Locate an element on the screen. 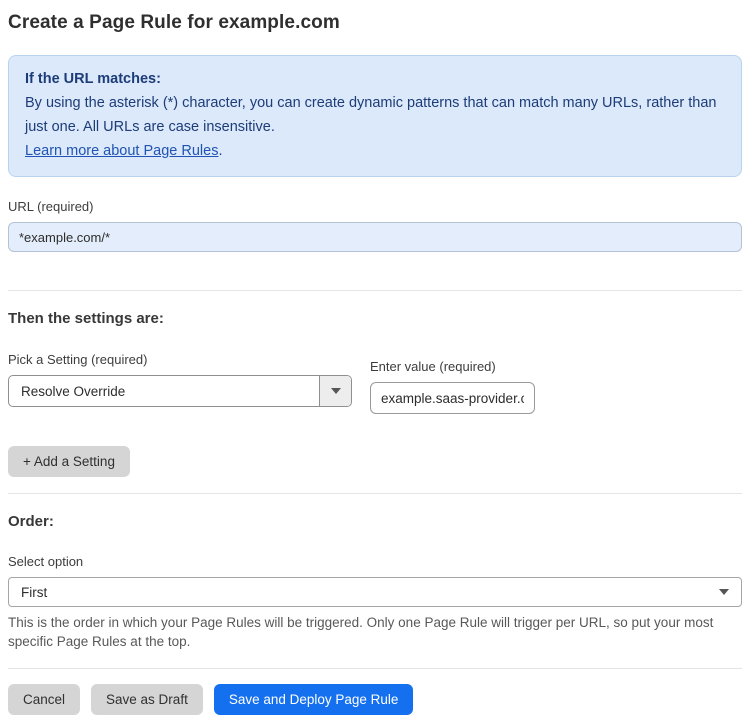 The width and height of the screenshot is (750, 715). pick-setting-select: Resolve Override is located at coordinates (180, 391).